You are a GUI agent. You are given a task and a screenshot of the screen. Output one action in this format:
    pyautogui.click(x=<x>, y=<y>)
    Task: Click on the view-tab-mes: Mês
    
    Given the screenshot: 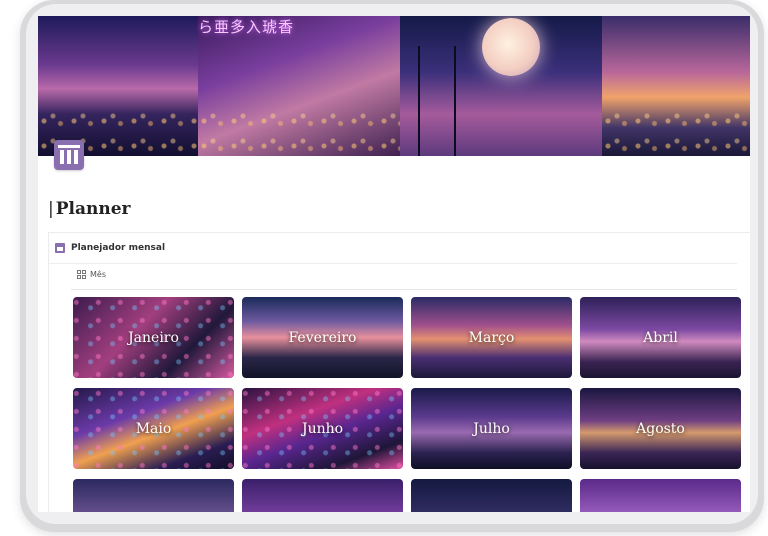 What is the action you would take?
    pyautogui.click(x=91, y=274)
    